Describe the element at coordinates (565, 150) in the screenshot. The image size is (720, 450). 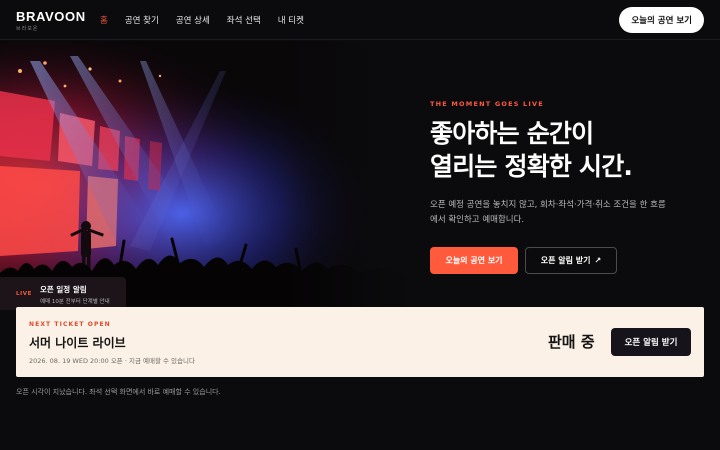
I see `hero-headline: 좋아하는 순간이 열리는 정확한 시간.` at that location.